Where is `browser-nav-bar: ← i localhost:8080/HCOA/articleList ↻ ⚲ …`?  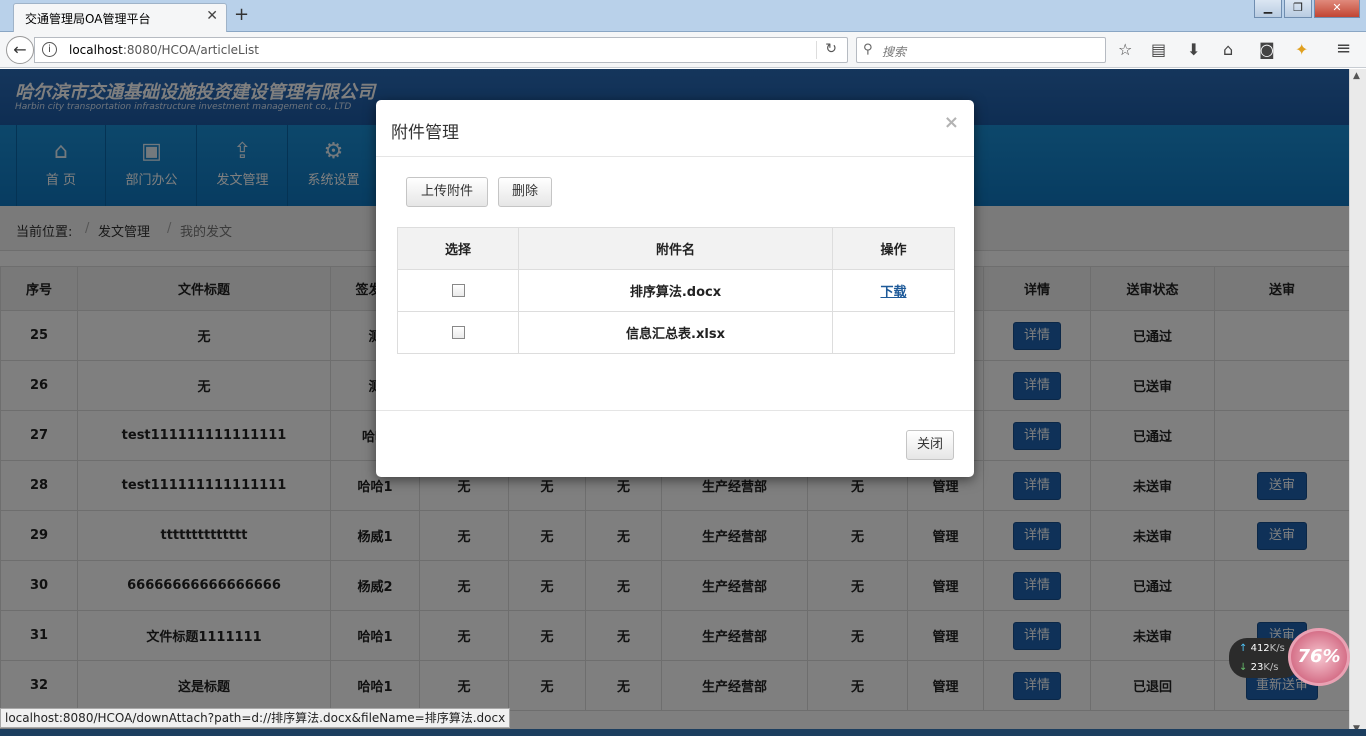
browser-nav-bar: ← i localhost:8080/HCOA/articleList ↻ ⚲ … is located at coordinates (683, 50).